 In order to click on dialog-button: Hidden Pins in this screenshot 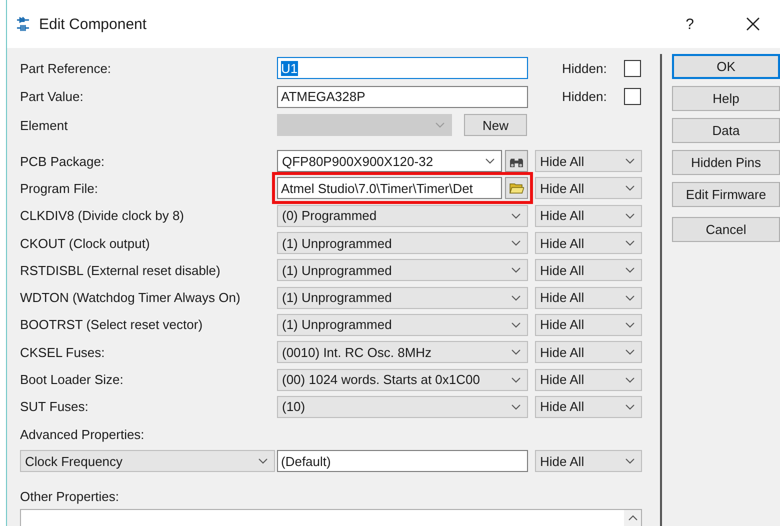, I will do `click(726, 162)`.